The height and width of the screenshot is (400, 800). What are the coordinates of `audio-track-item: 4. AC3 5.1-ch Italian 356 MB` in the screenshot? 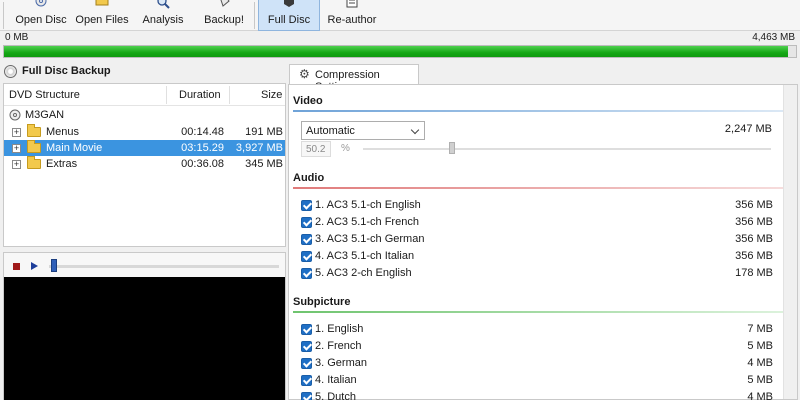 It's located at (537, 257).